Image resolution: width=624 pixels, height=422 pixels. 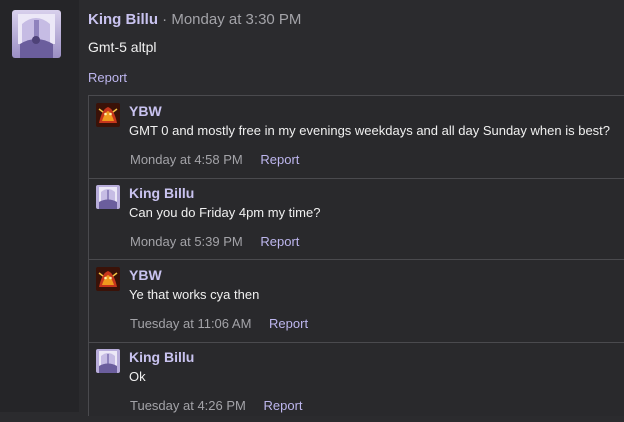 What do you see at coordinates (122, 47) in the screenshot?
I see `post-body: Gmt-5 altpl` at bounding box center [122, 47].